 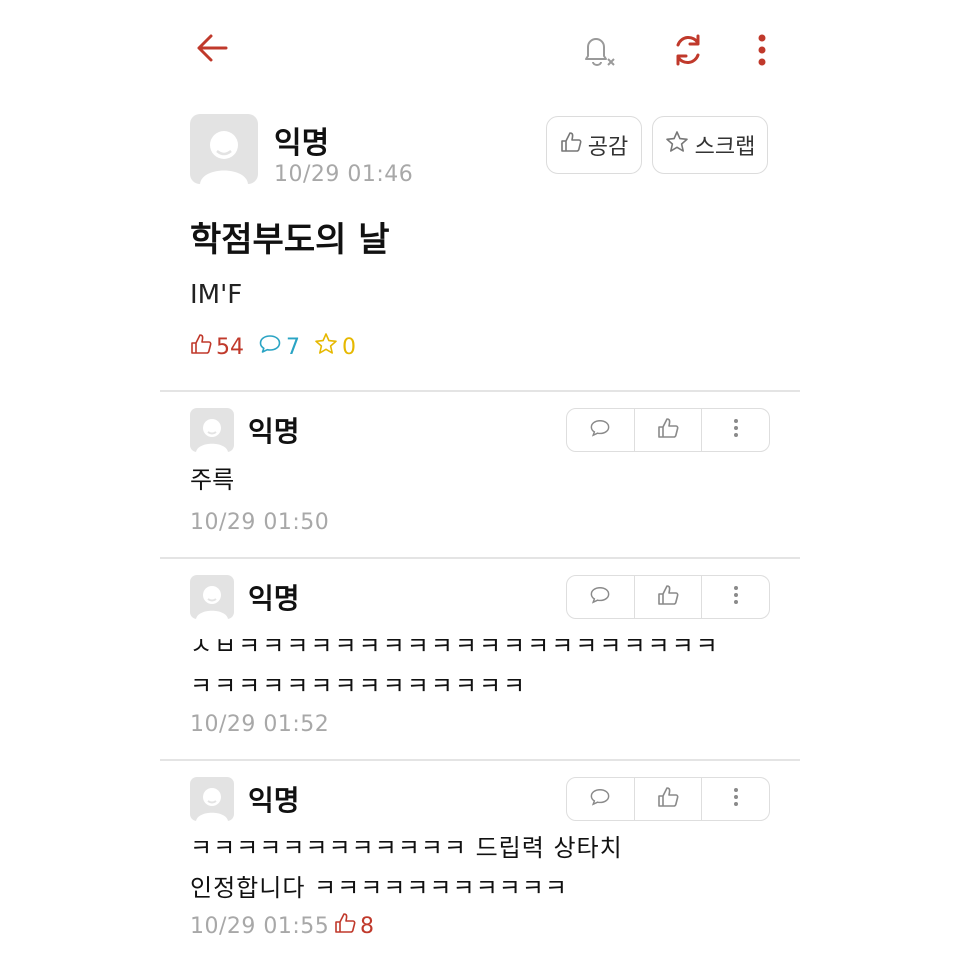 I want to click on like-count-stat: 54, so click(x=217, y=347).